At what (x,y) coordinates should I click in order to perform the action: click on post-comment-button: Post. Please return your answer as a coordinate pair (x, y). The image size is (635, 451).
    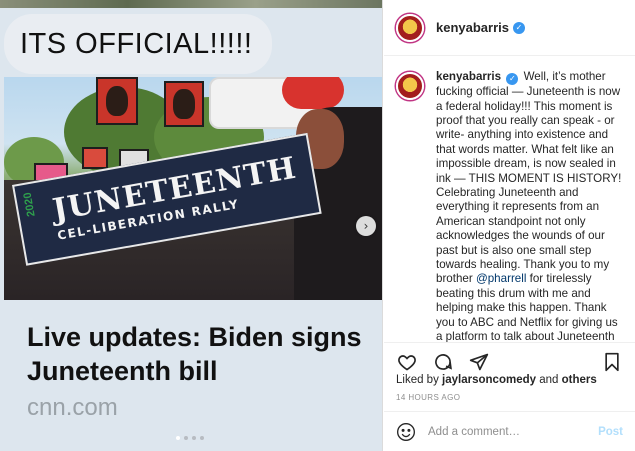
    Looking at the image, I should click on (610, 432).